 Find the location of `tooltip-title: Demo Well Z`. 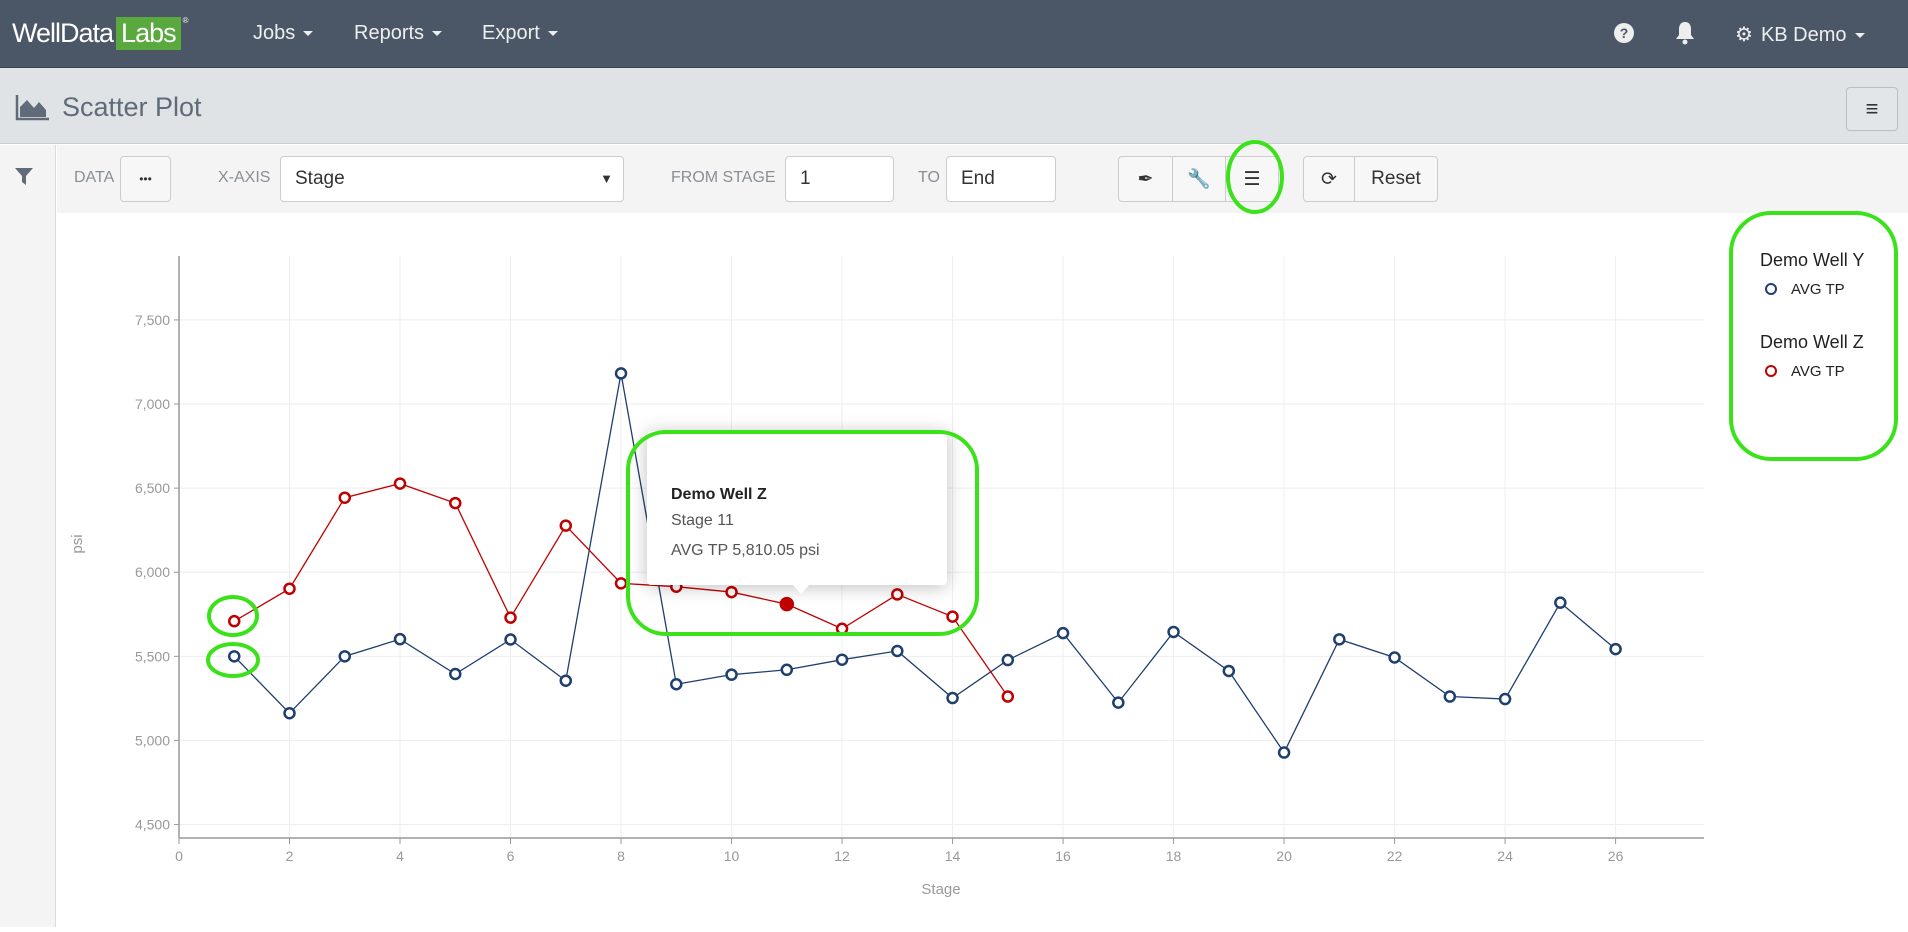

tooltip-title: Demo Well Z is located at coordinates (719, 494).